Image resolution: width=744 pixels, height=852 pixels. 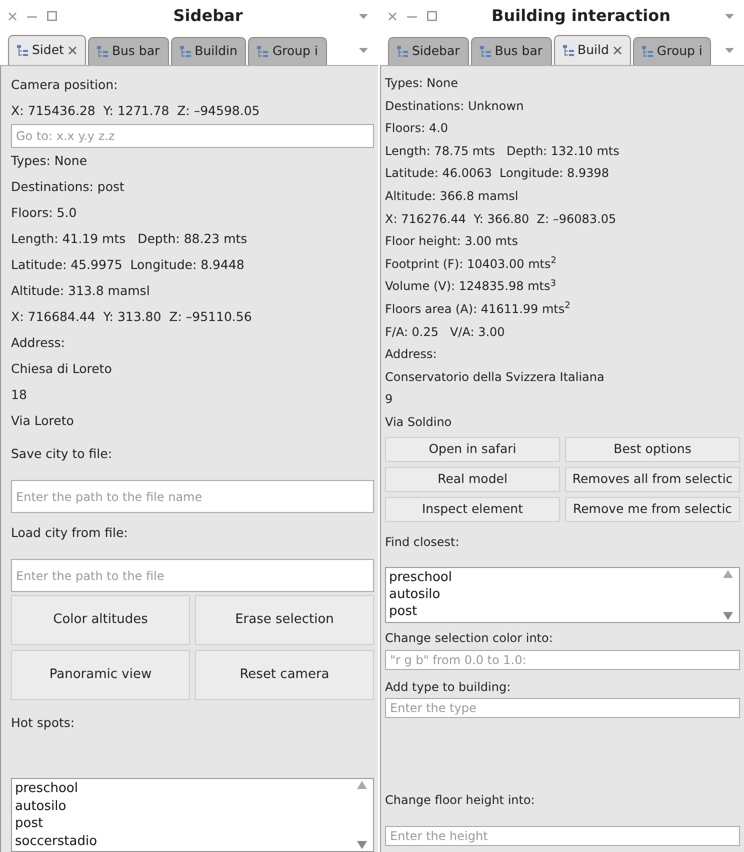 I want to click on label: Change floor height into:, so click(x=460, y=801).